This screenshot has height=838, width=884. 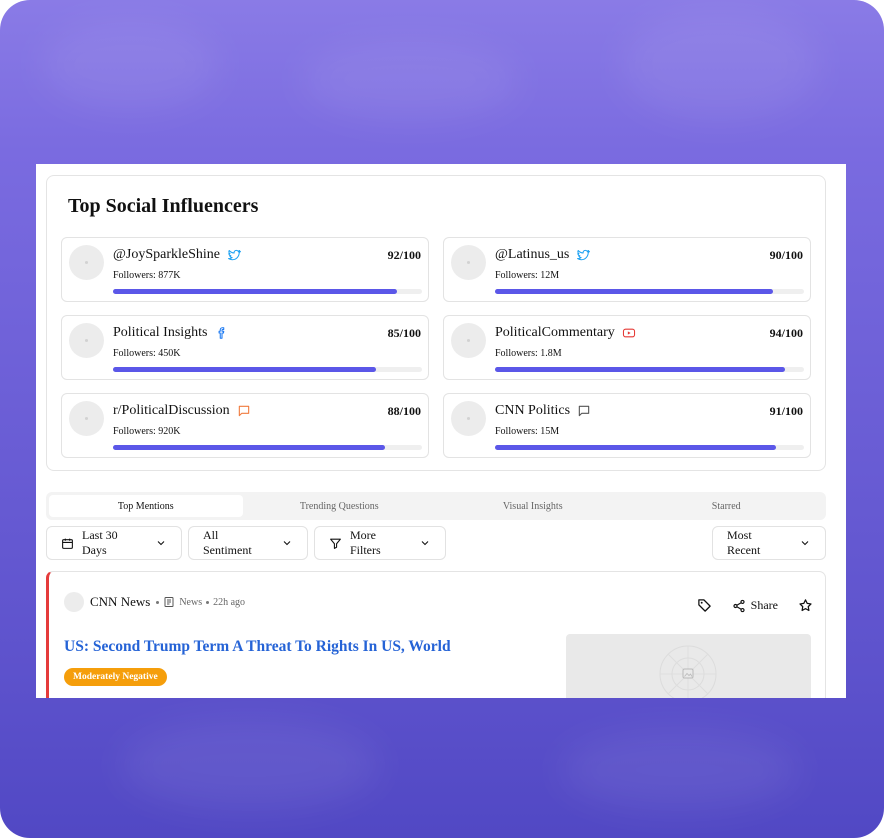 What do you see at coordinates (166, 254) in the screenshot?
I see `influencer-name: @JoySparkleShine` at bounding box center [166, 254].